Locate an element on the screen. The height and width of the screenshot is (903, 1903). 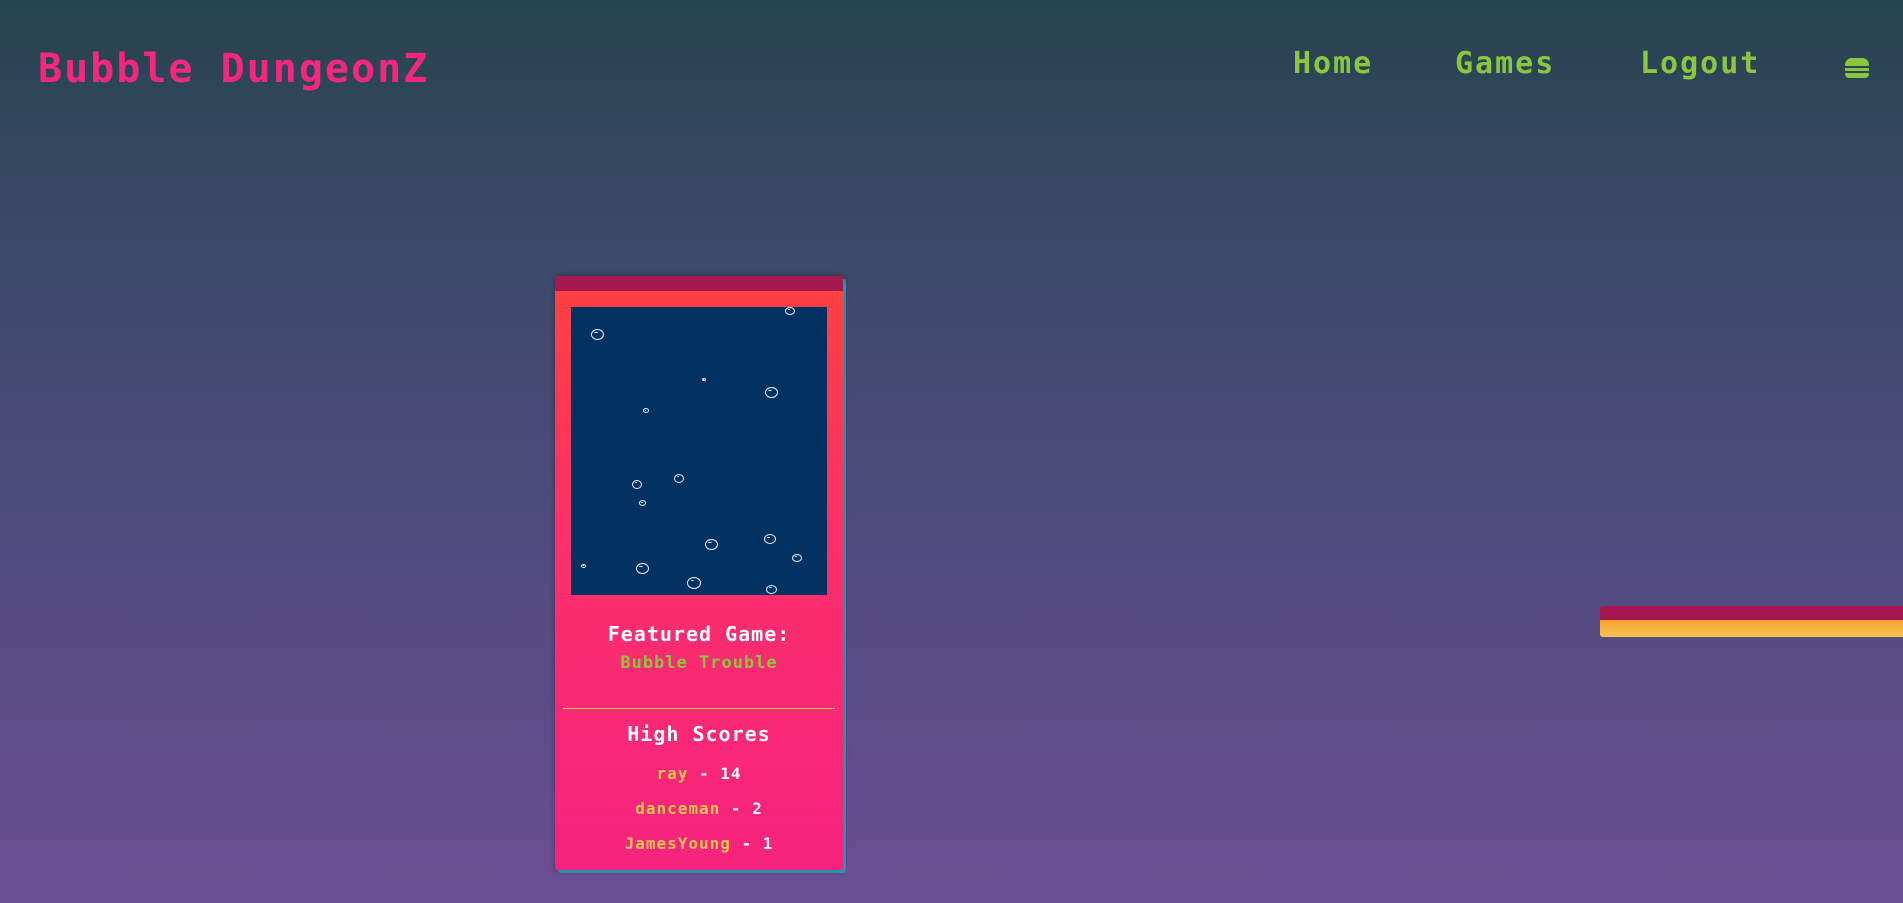
player-name: ray is located at coordinates (672, 773).